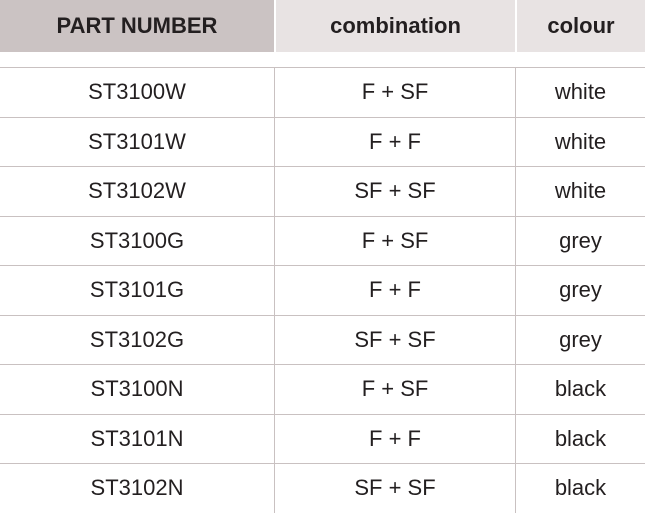  I want to click on part-number-cell: ST3102W, so click(137, 191).